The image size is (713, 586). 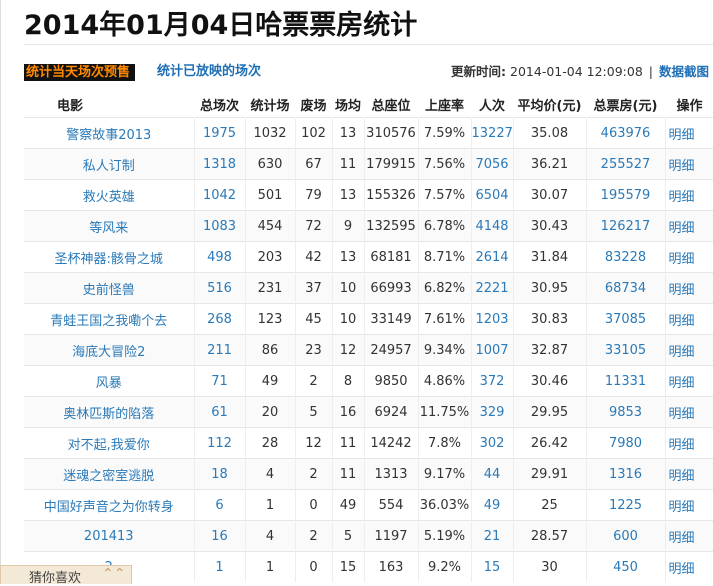 I want to click on guess-you-like-tab: 猜你喜欢 ⌃⌃, so click(x=66, y=575).